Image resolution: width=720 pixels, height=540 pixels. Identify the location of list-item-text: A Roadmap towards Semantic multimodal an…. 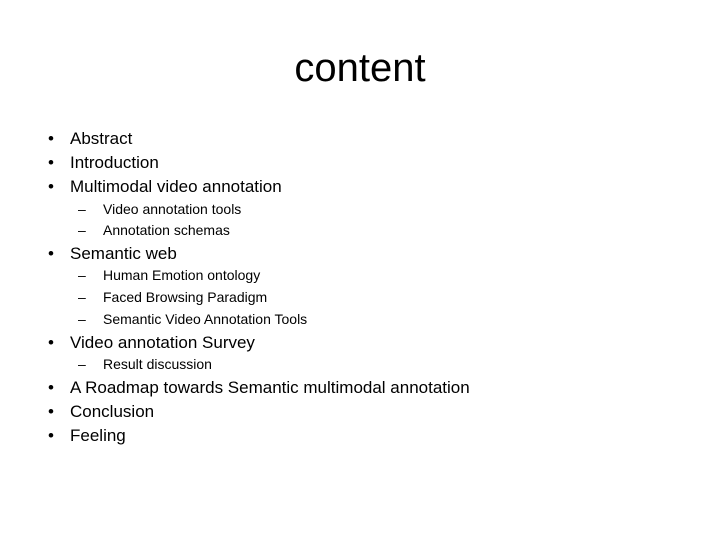
(270, 387).